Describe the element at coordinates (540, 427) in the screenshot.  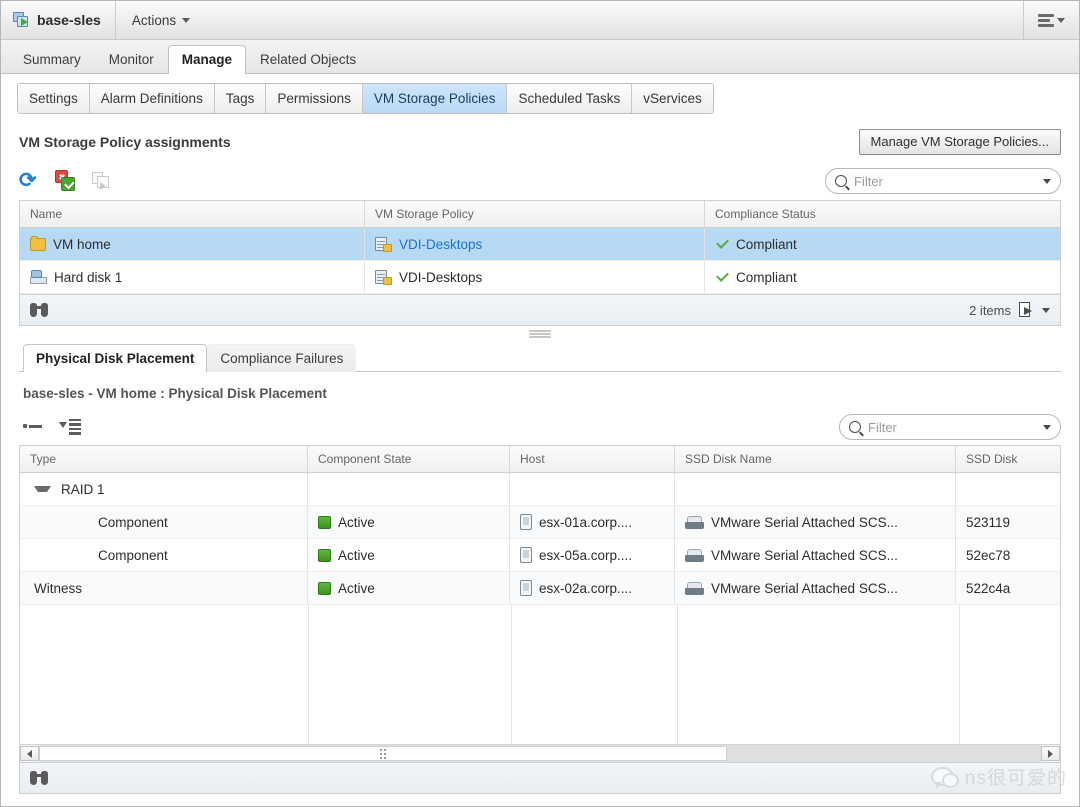
I see `placement-toolbar: Filter` at that location.